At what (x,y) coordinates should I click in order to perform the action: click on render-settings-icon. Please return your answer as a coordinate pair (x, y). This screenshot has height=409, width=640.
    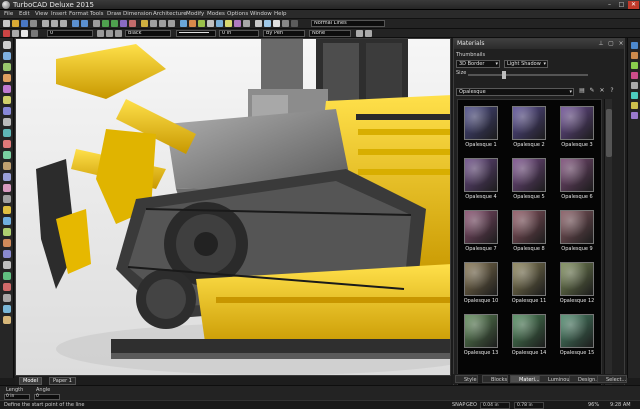
    Looking at the image, I should click on (294, 23).